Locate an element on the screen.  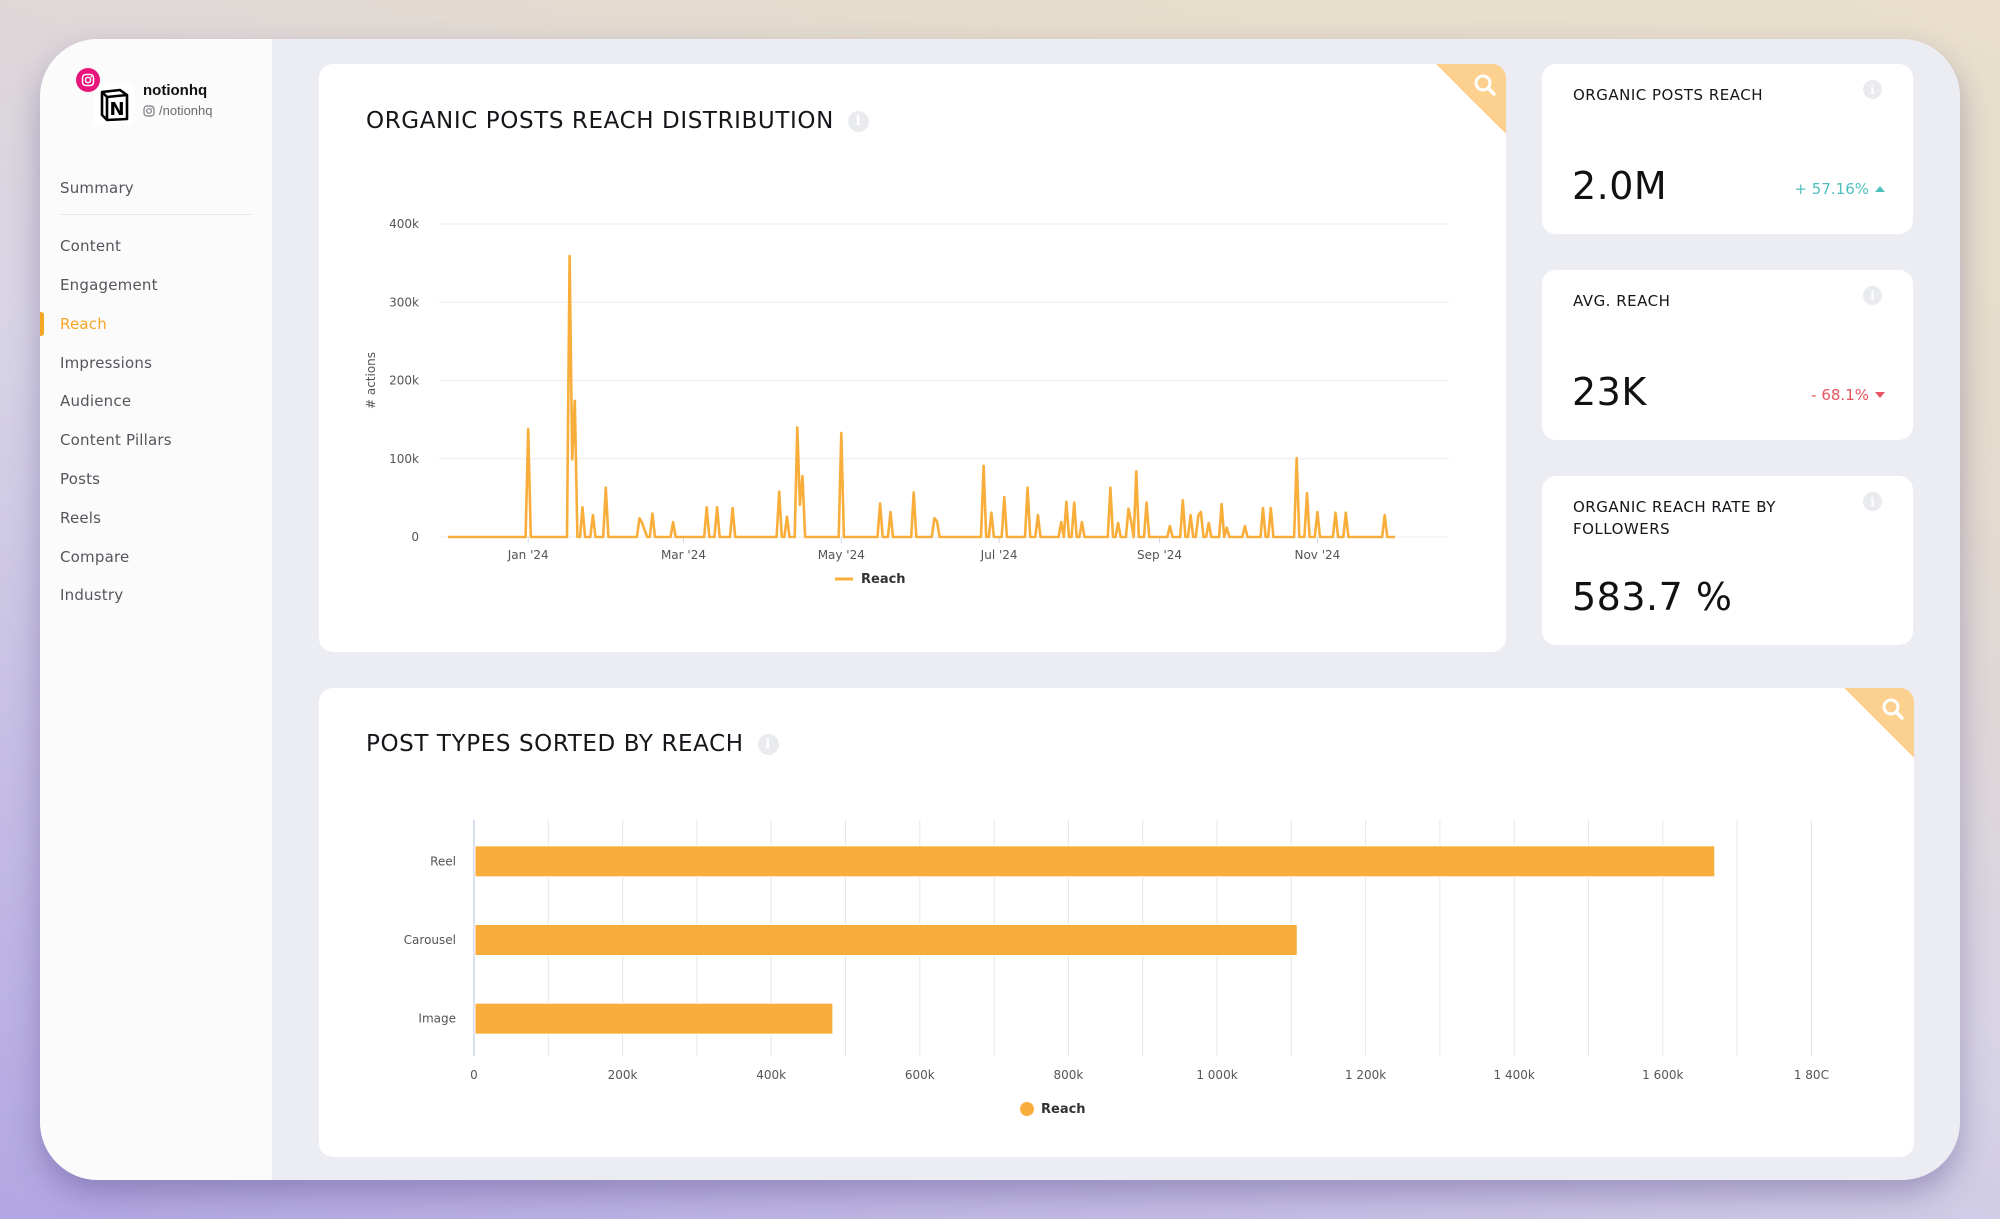
legend-dot-swatch is located at coordinates (1027, 1109).